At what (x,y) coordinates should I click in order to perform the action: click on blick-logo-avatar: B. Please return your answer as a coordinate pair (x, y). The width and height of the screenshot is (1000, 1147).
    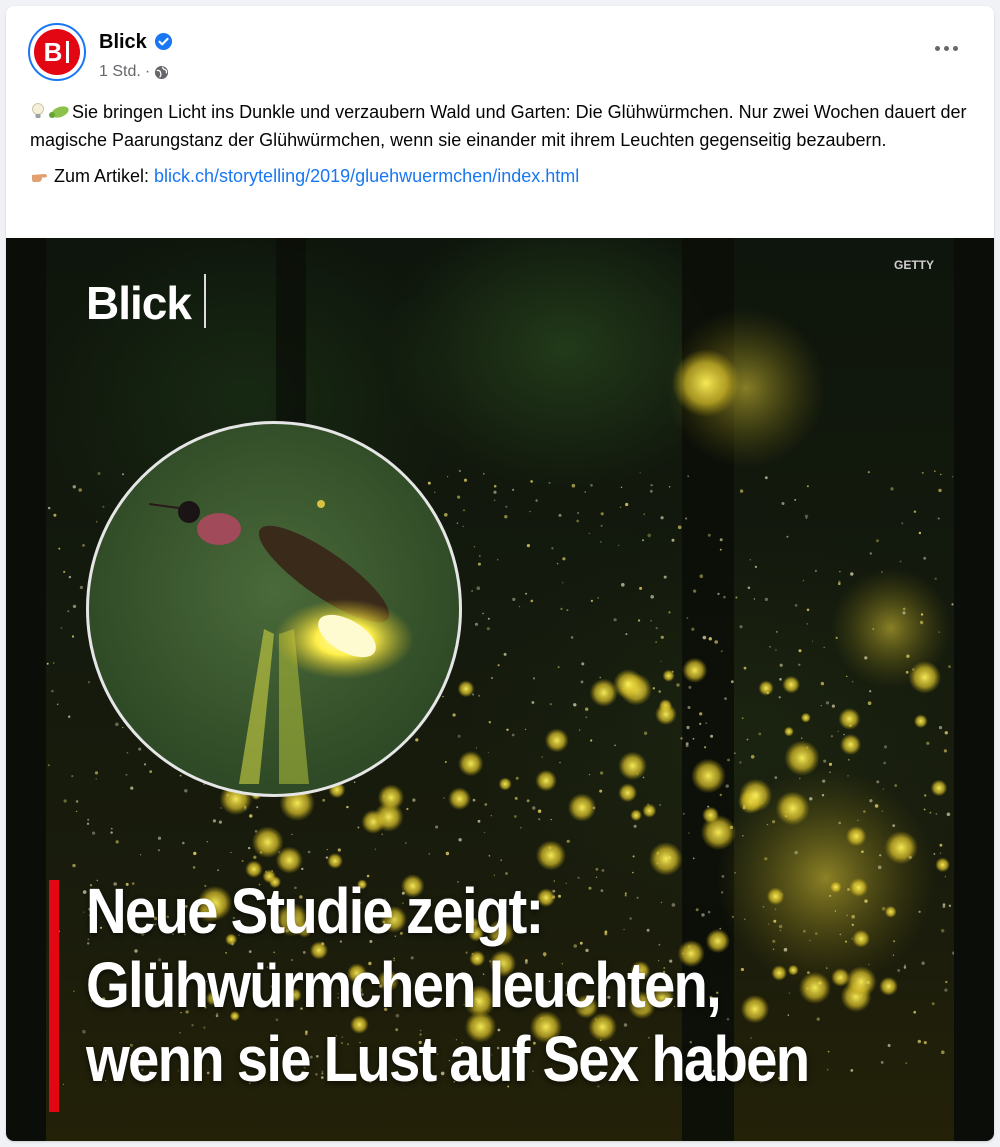
    Looking at the image, I should click on (57, 52).